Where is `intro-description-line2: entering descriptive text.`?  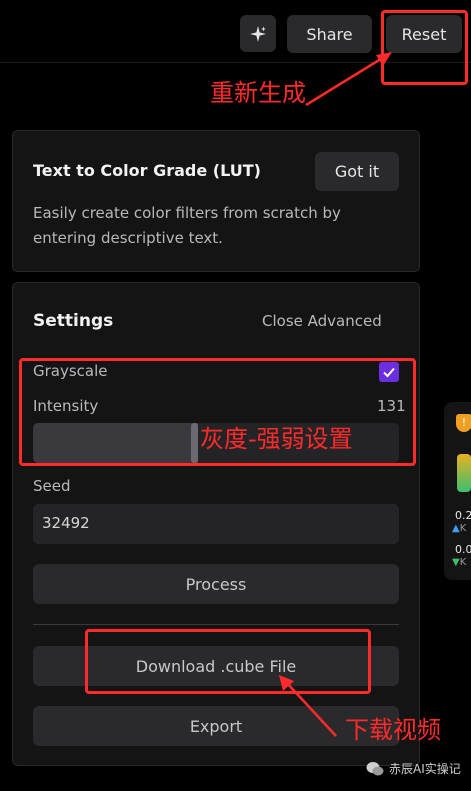 intro-description-line2: entering descriptive text. is located at coordinates (128, 238).